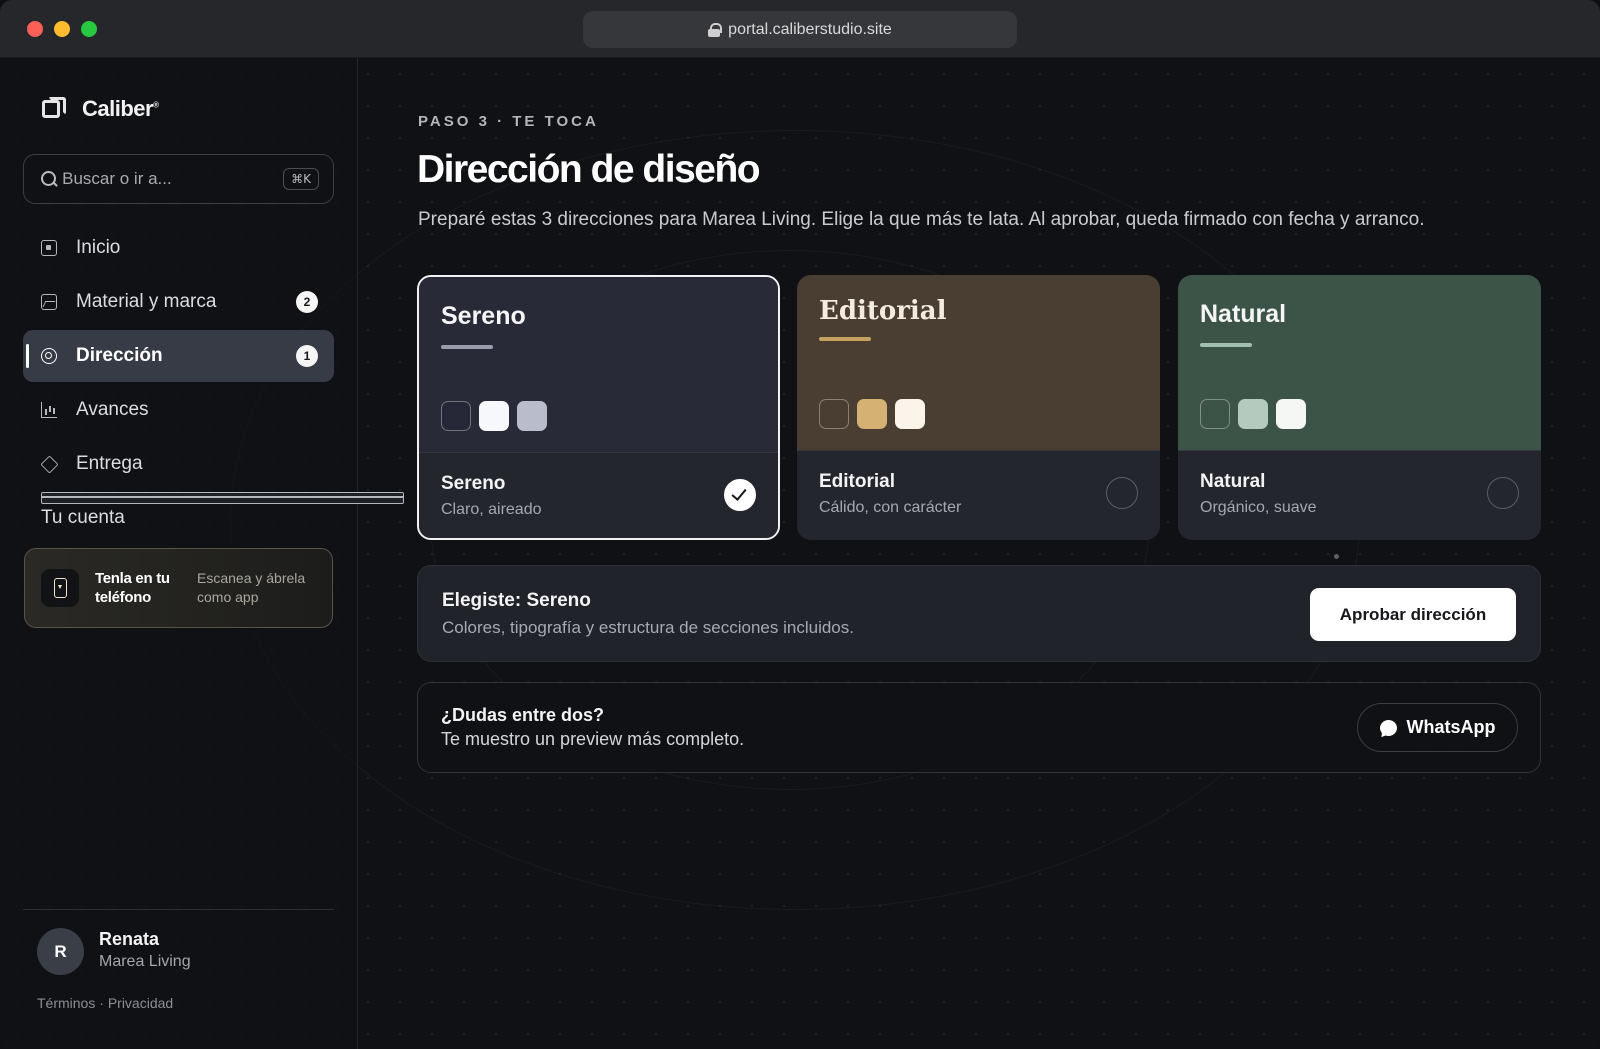  What do you see at coordinates (473, 483) in the screenshot?
I see `card-name: Sereno` at bounding box center [473, 483].